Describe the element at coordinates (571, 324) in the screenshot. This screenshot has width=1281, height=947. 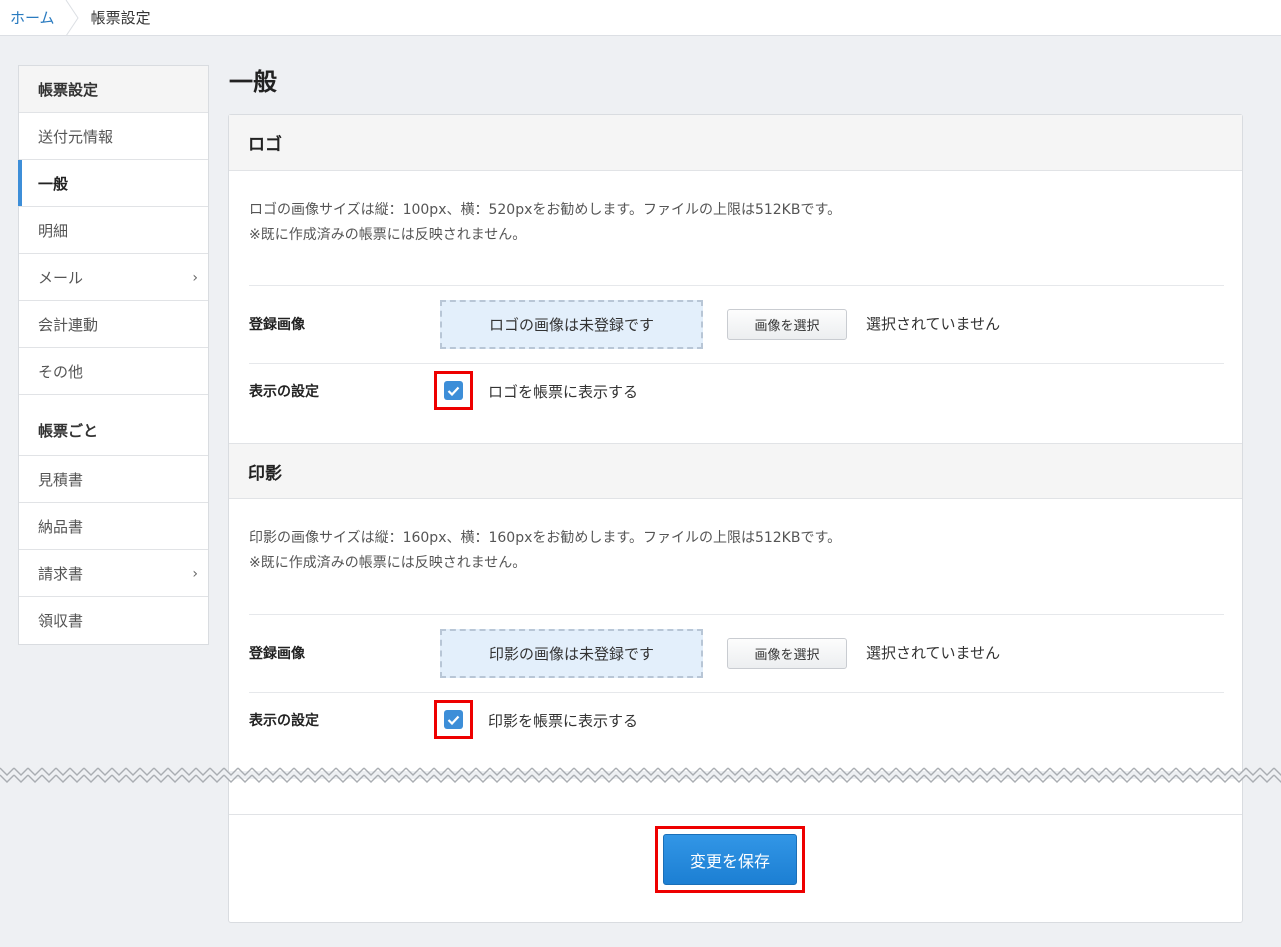
I see `logo-dropzone: ロゴの画像は未登録です` at that location.